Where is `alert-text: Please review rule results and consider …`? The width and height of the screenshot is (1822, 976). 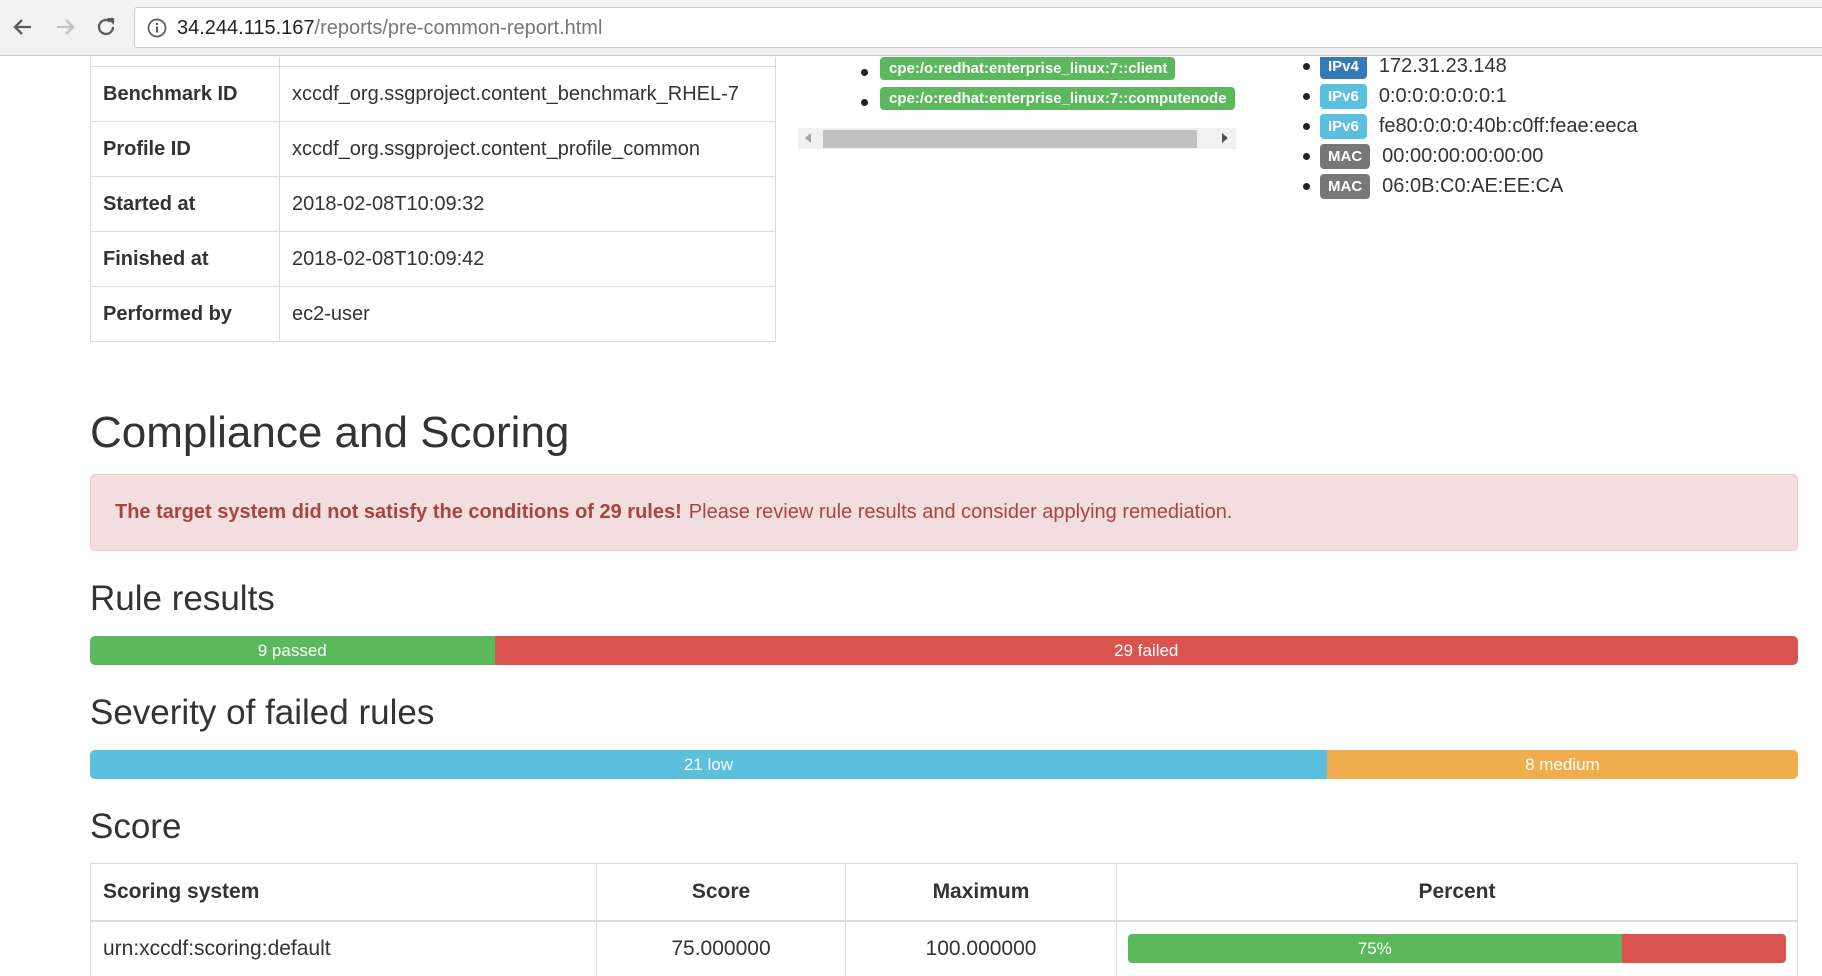 alert-text: Please review rule results and consider … is located at coordinates (960, 512).